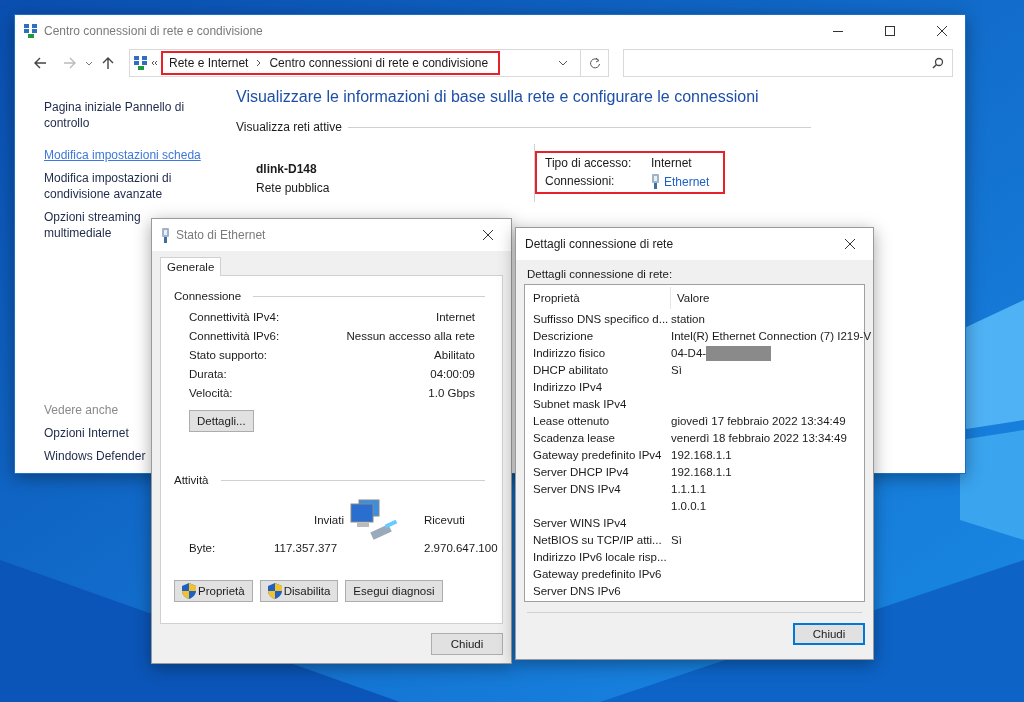 Image resolution: width=1024 pixels, height=702 pixels. Describe the element at coordinates (306, 548) in the screenshot. I see `sent-bytes: 117.357.377` at that location.